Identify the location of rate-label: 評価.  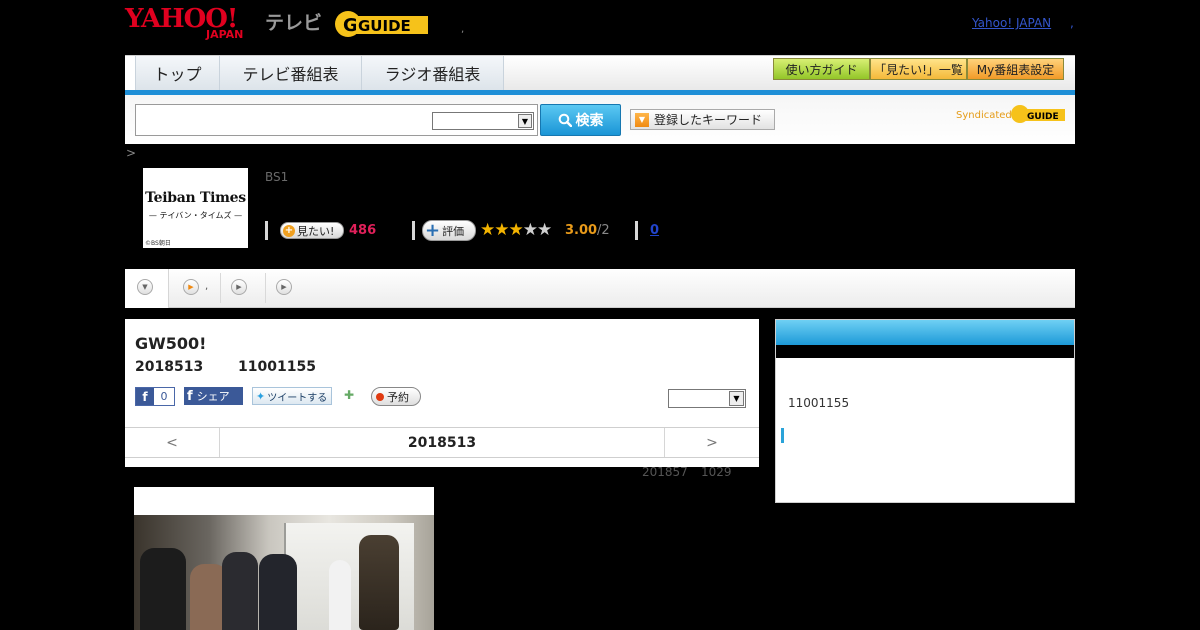
(453, 231).